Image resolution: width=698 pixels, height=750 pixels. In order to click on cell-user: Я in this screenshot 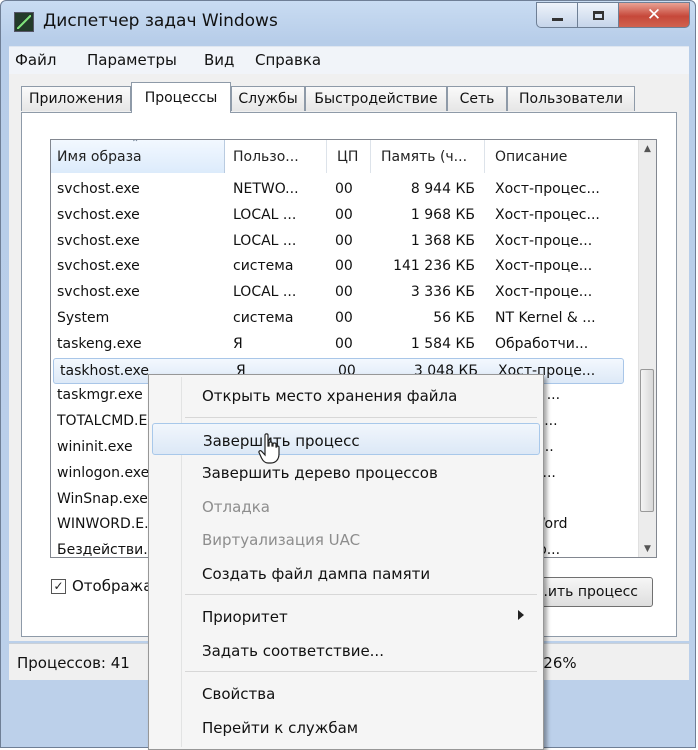, I will do `click(238, 343)`.